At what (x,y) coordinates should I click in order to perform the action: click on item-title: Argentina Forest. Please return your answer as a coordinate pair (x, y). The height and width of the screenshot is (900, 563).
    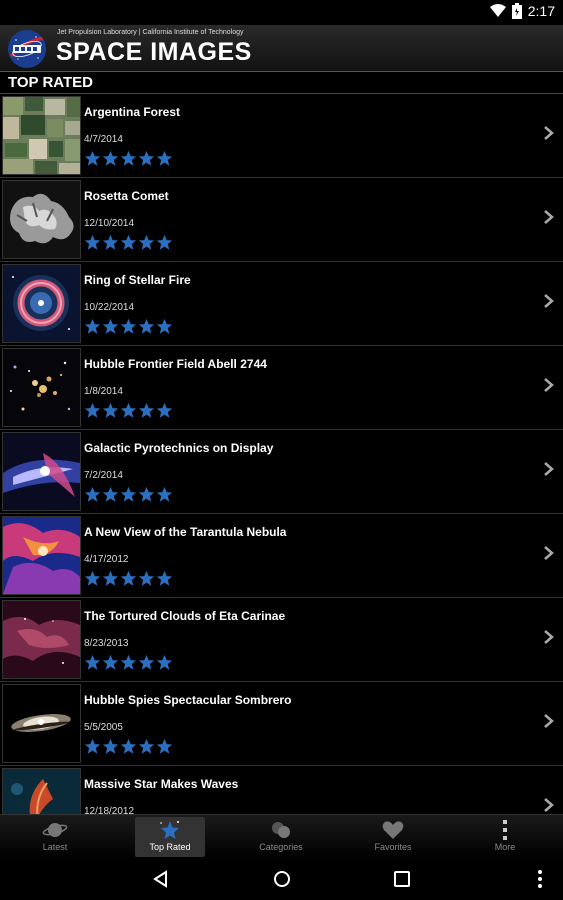
    Looking at the image, I should click on (132, 112).